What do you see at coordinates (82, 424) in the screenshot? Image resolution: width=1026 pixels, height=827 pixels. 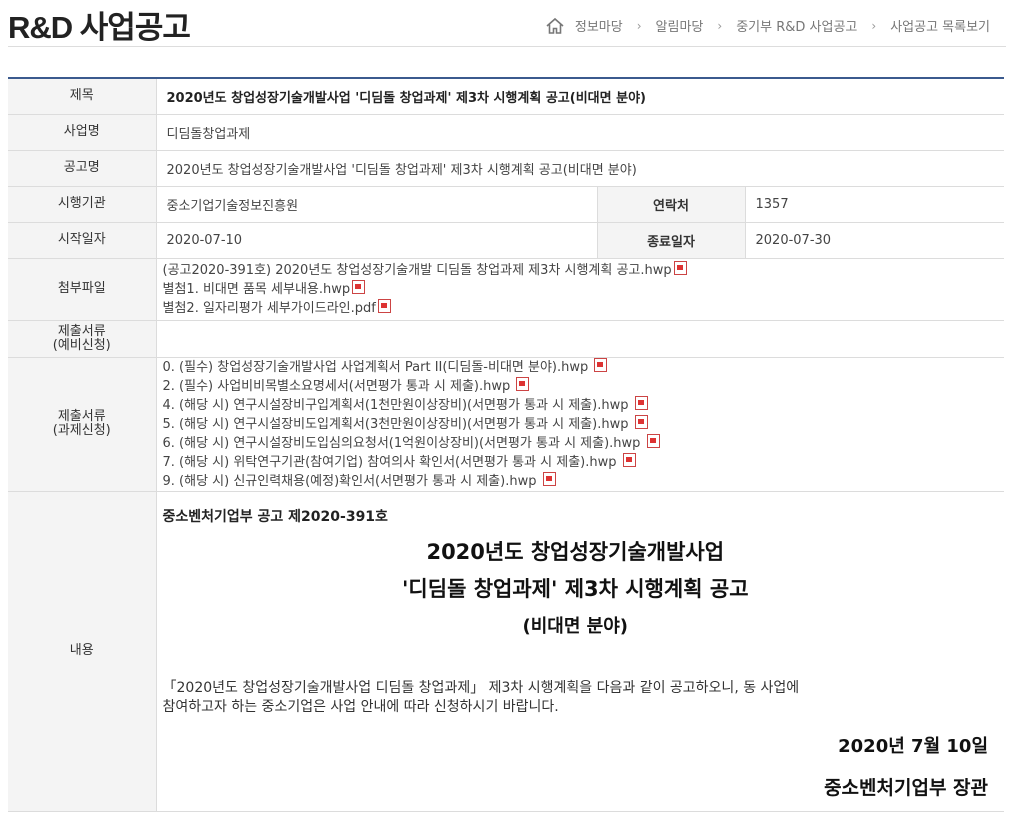 I see `docs-task-label: 제출서류 (과제신청)` at bounding box center [82, 424].